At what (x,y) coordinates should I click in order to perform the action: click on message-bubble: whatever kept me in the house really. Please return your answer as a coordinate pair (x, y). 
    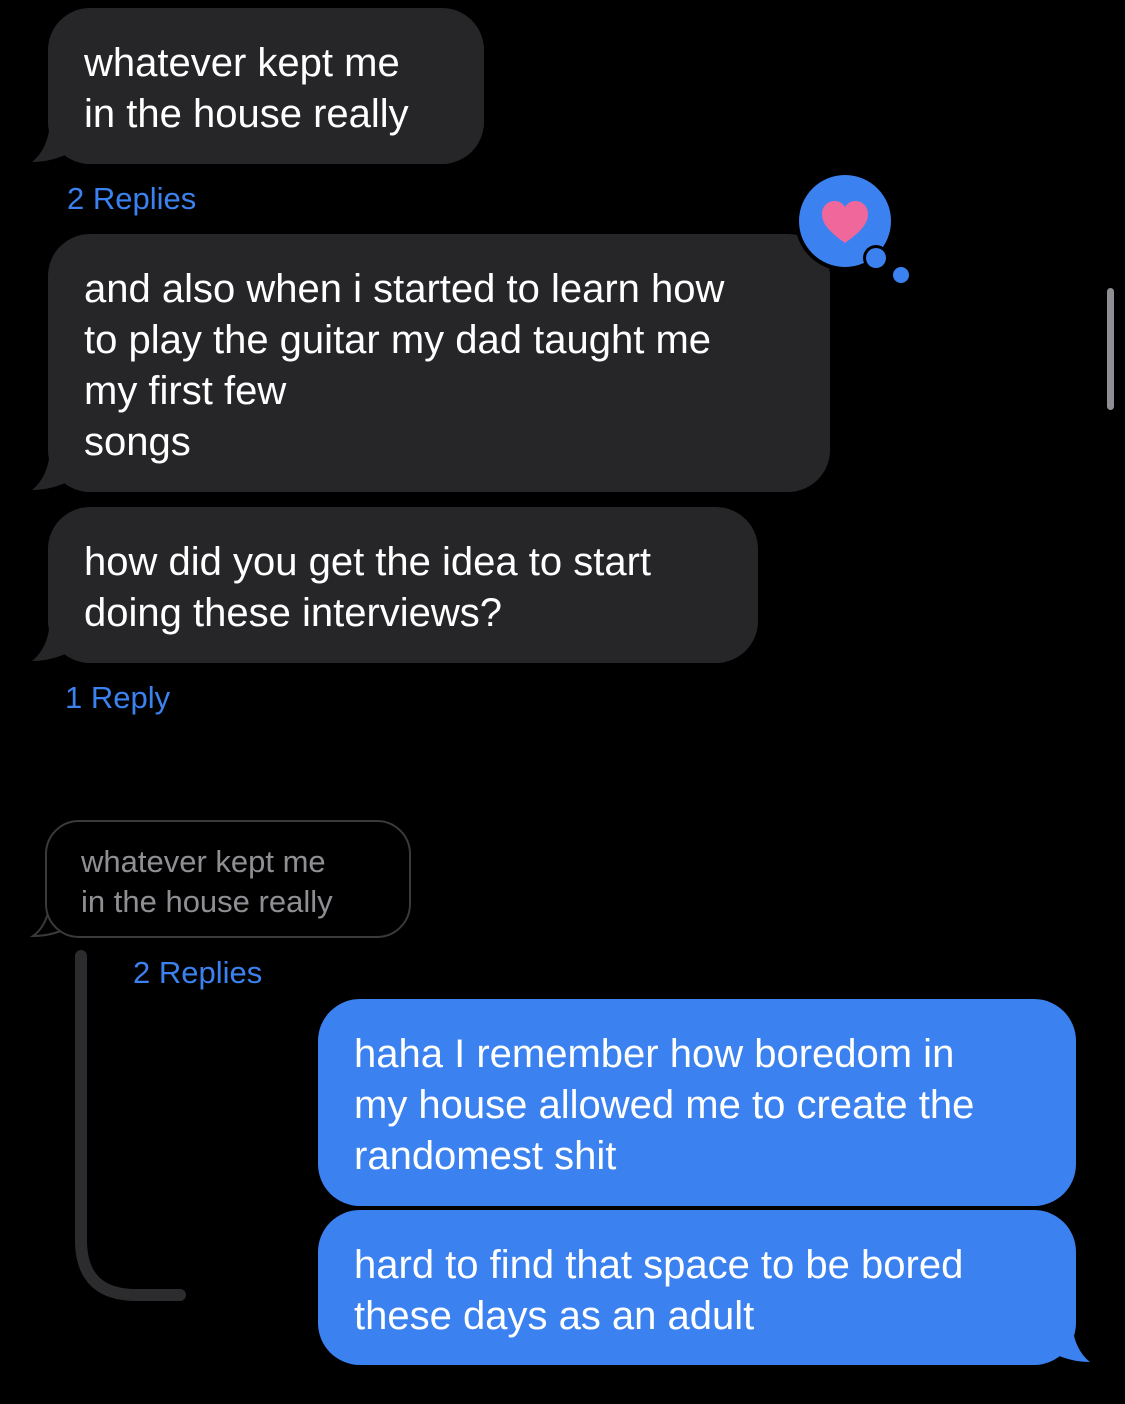
    Looking at the image, I should click on (266, 86).